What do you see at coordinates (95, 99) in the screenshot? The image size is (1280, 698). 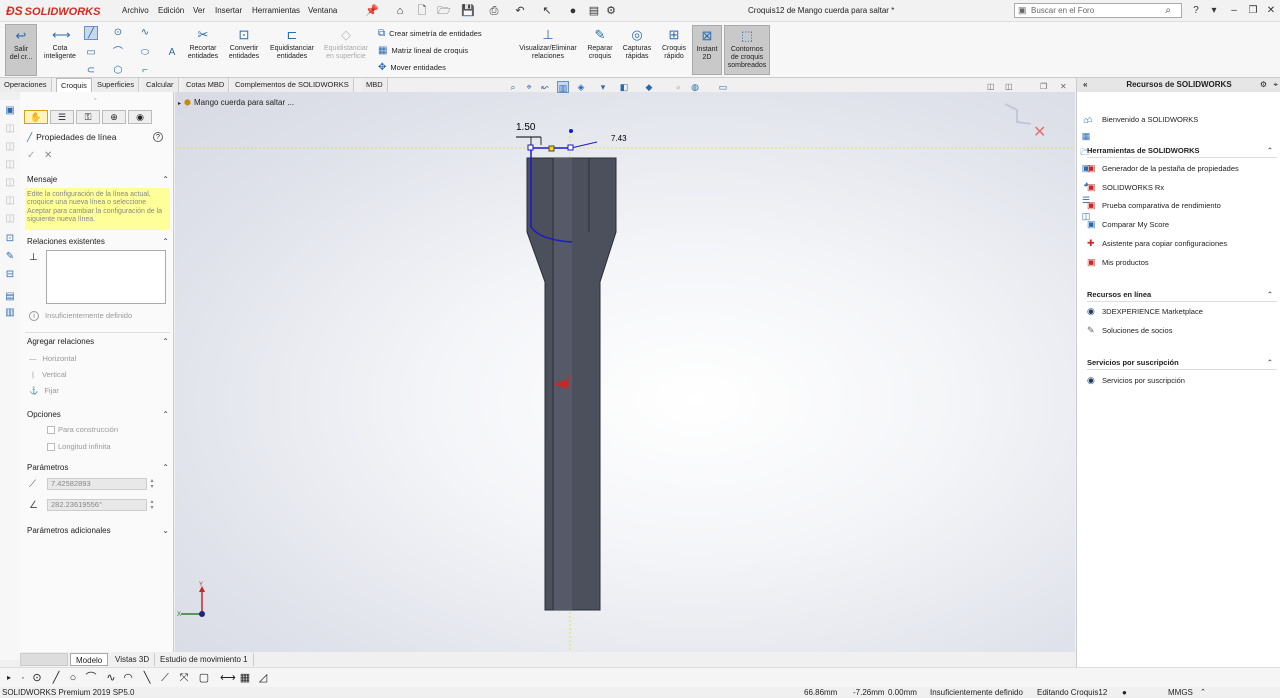 I see `collapse-handle-icon: ◦` at bounding box center [95, 99].